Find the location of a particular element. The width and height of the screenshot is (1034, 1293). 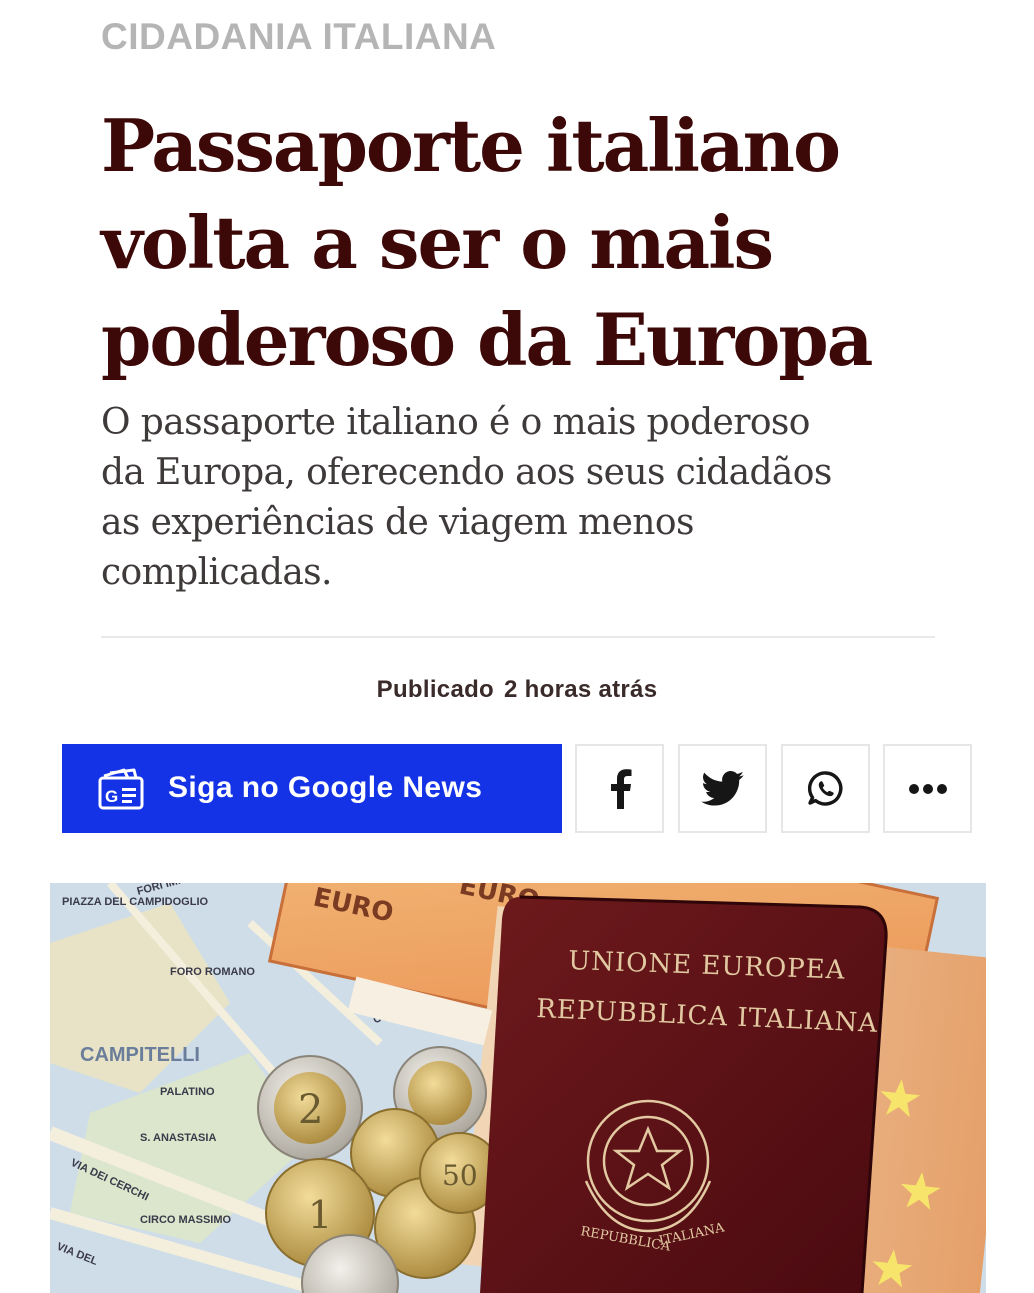

publish-info: Publicado 2 horas atrás is located at coordinates (517, 690).